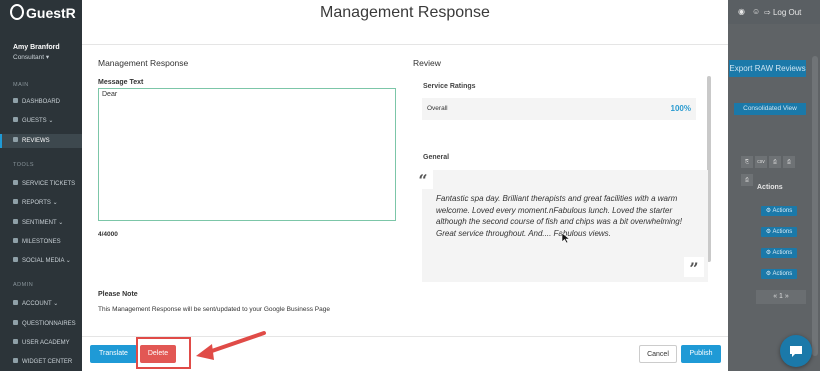 Image resolution: width=820 pixels, height=371 pixels. What do you see at coordinates (163, 353) in the screenshot?
I see `highlight-box` at bounding box center [163, 353].